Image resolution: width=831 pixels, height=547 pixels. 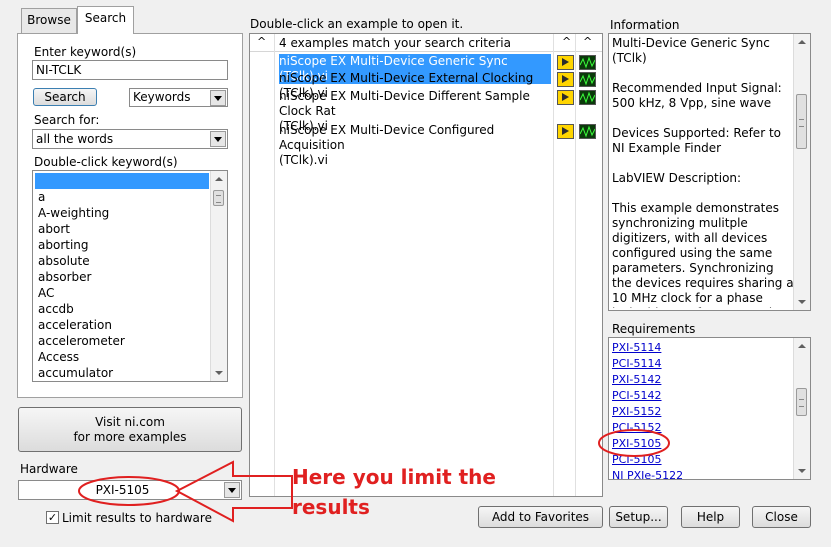 What do you see at coordinates (394, 492) in the screenshot?
I see `annotation-text: Here you limit the results` at bounding box center [394, 492].